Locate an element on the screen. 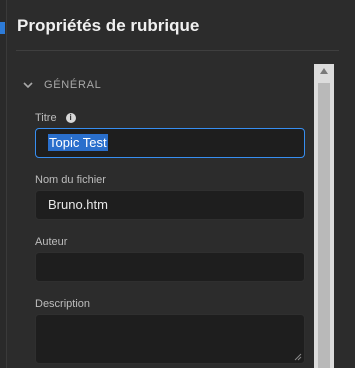 This screenshot has width=355, height=368. description-label: Description is located at coordinates (63, 304).